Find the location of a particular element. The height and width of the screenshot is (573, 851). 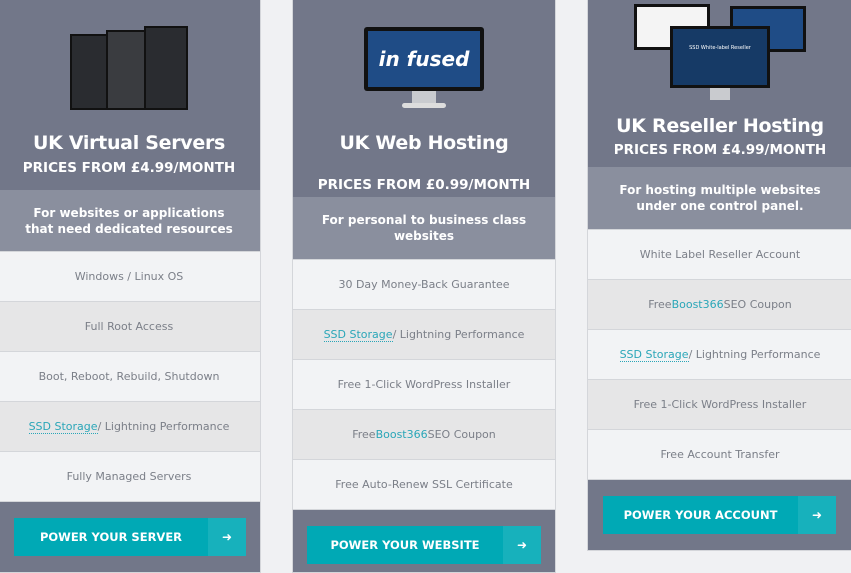

feature-text: Full Root Access is located at coordinates (129, 326).